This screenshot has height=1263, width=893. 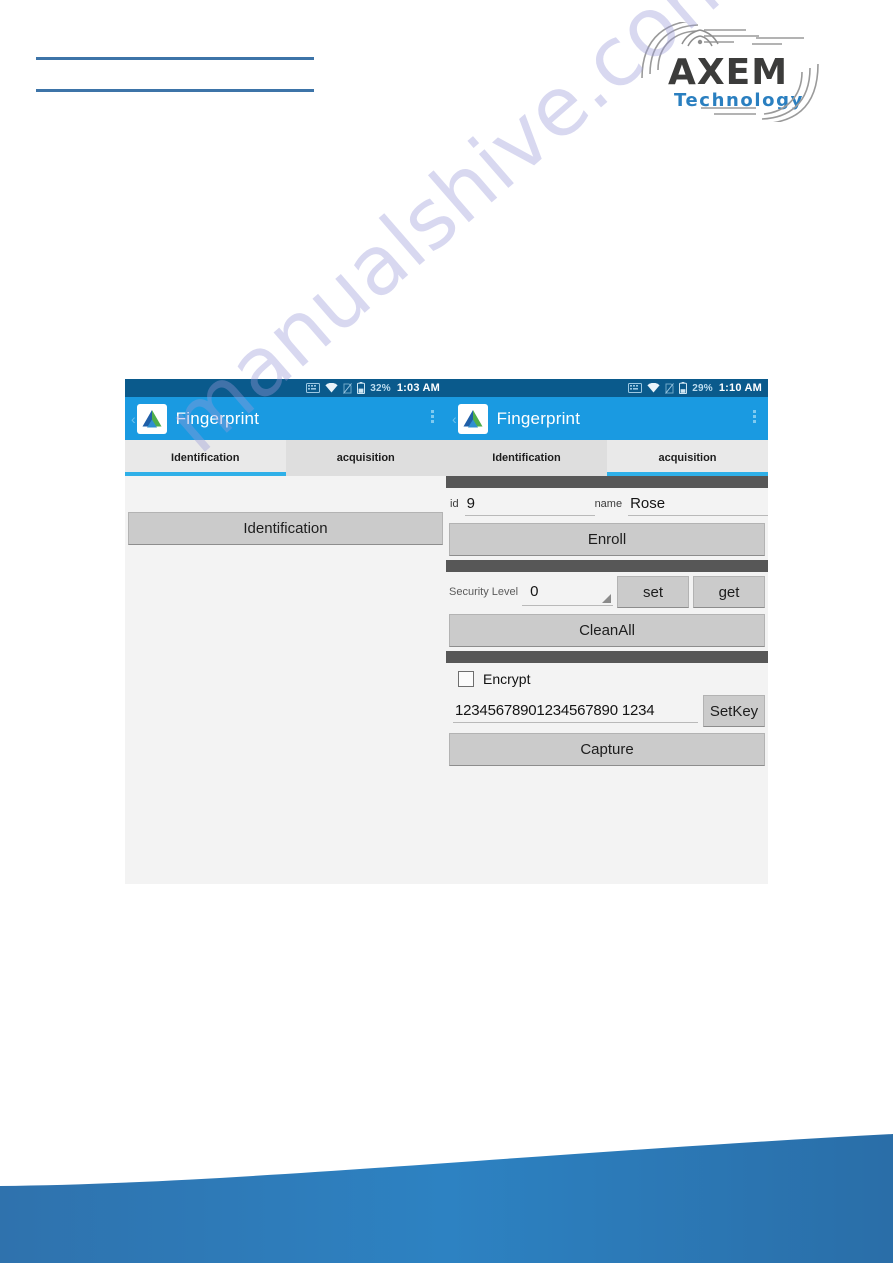 What do you see at coordinates (484, 592) in the screenshot?
I see `security-level-label: Security Level` at bounding box center [484, 592].